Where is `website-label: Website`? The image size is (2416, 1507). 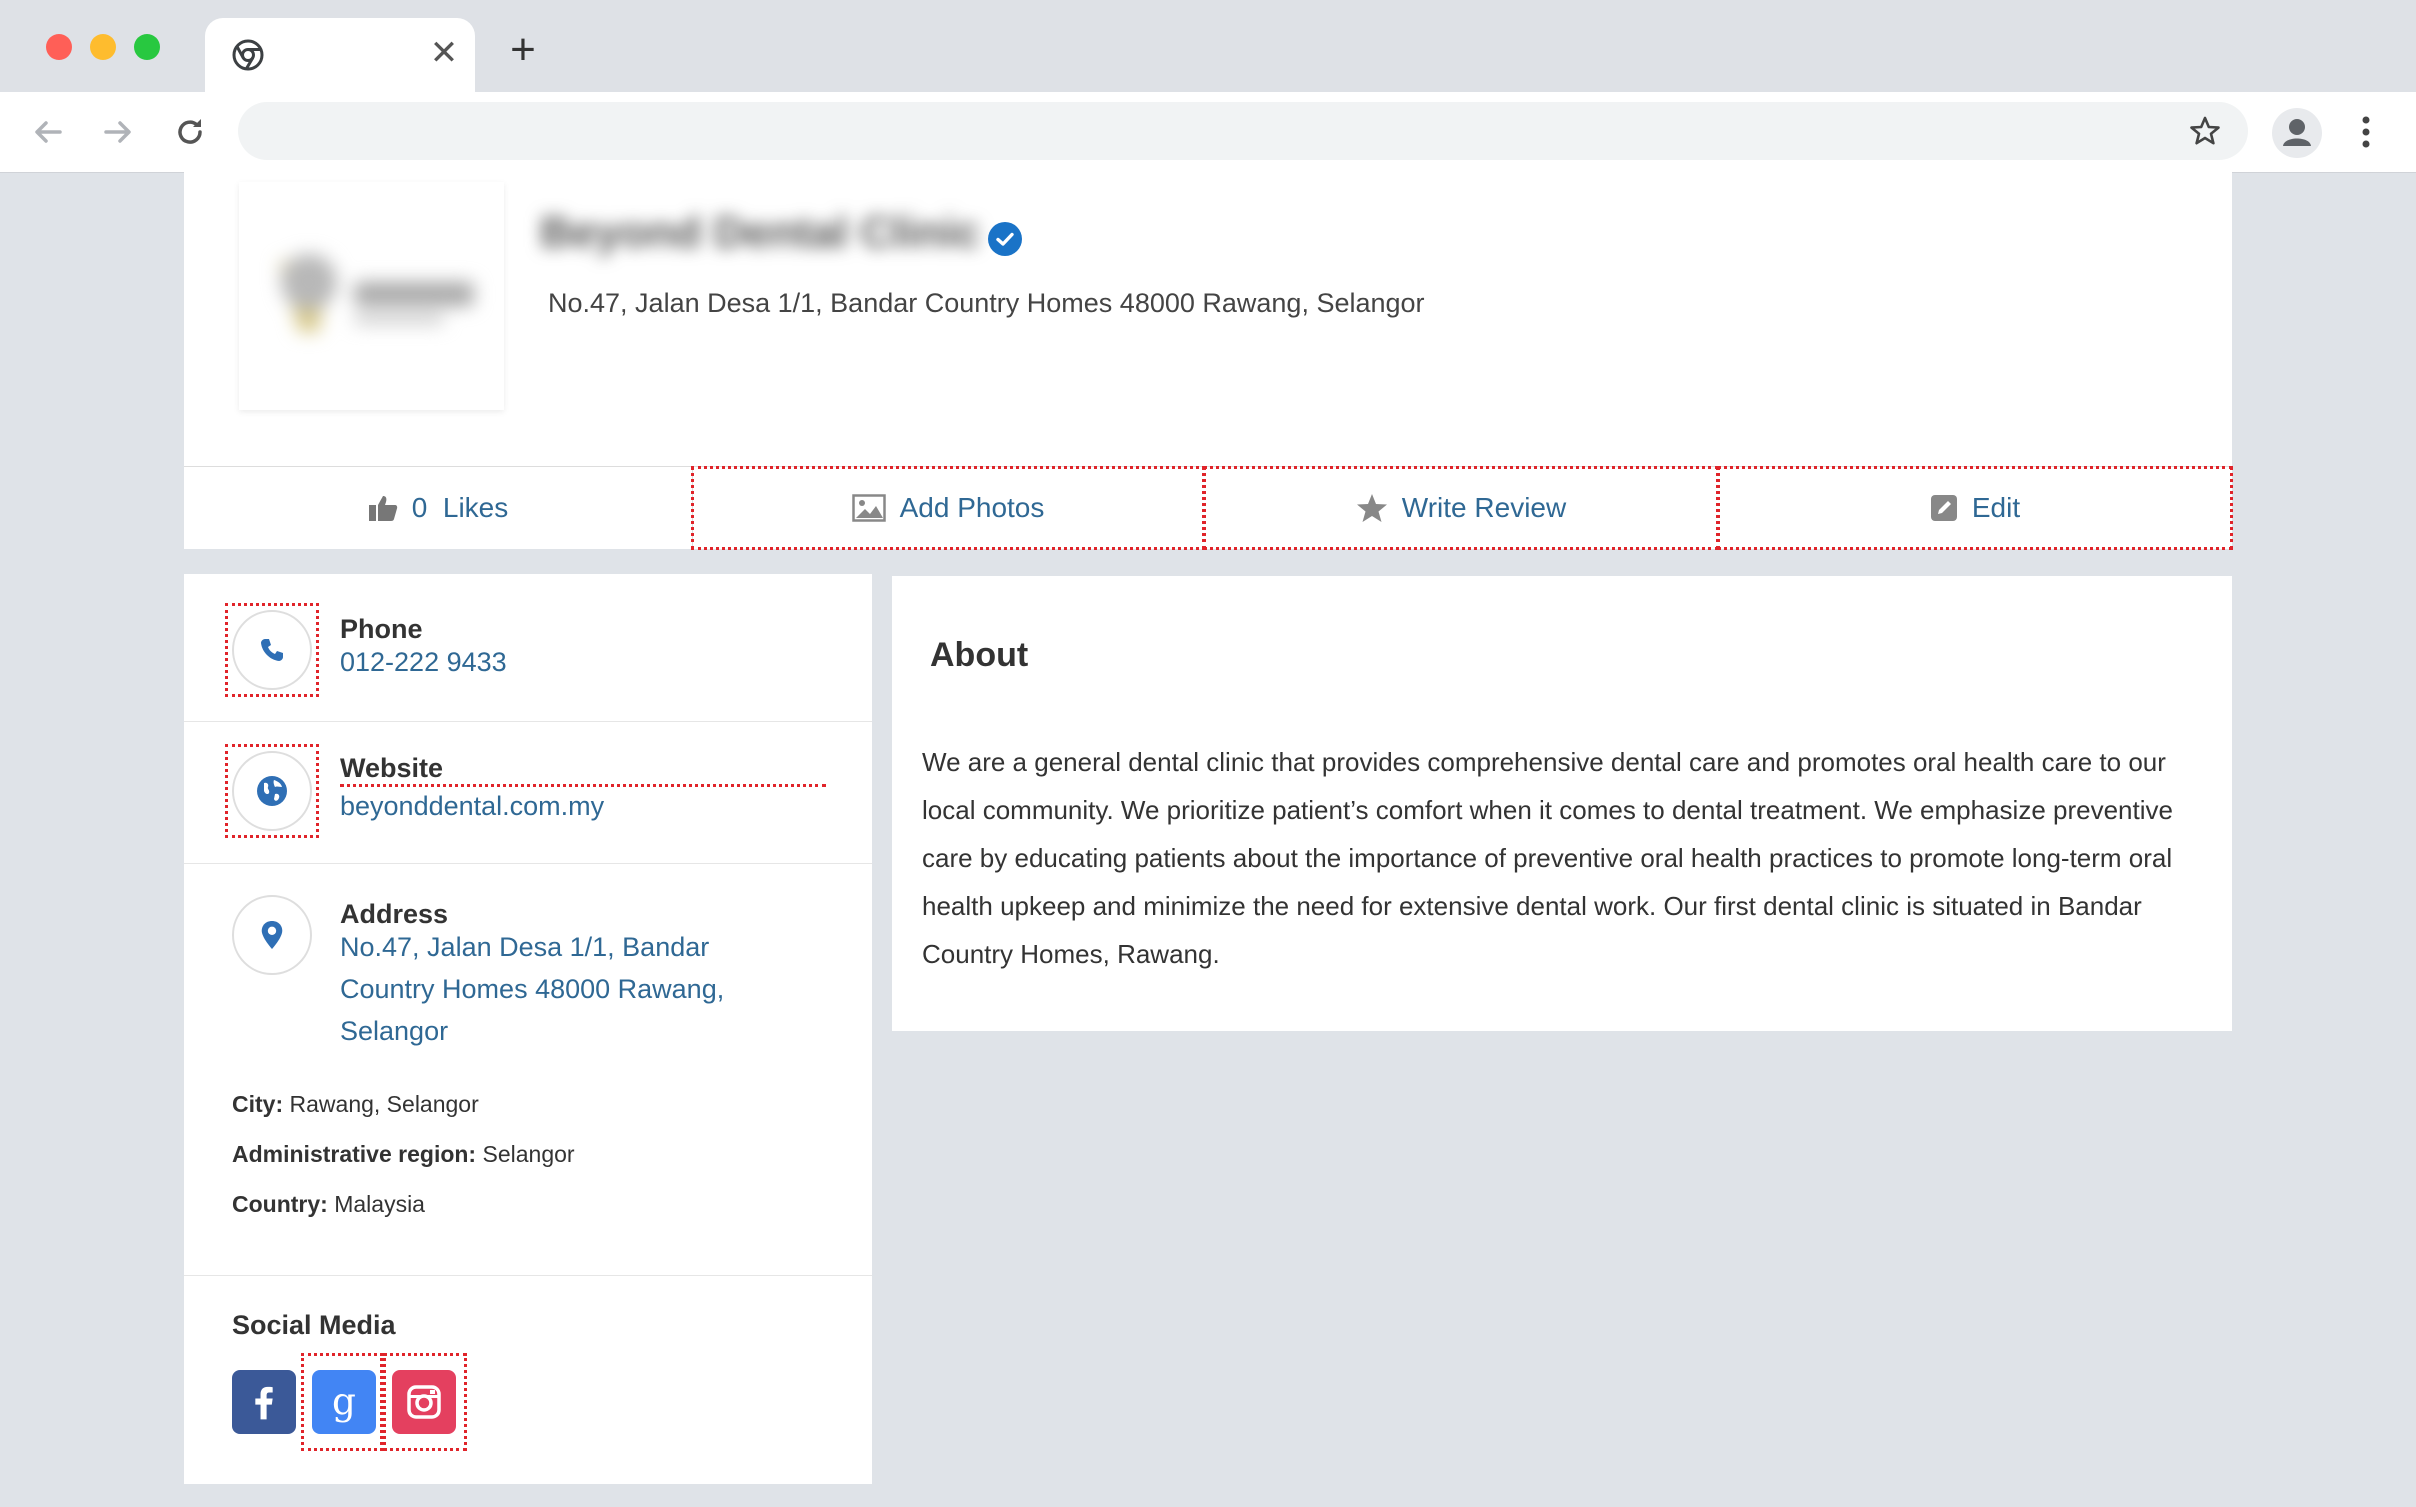 website-label: Website is located at coordinates (583, 770).